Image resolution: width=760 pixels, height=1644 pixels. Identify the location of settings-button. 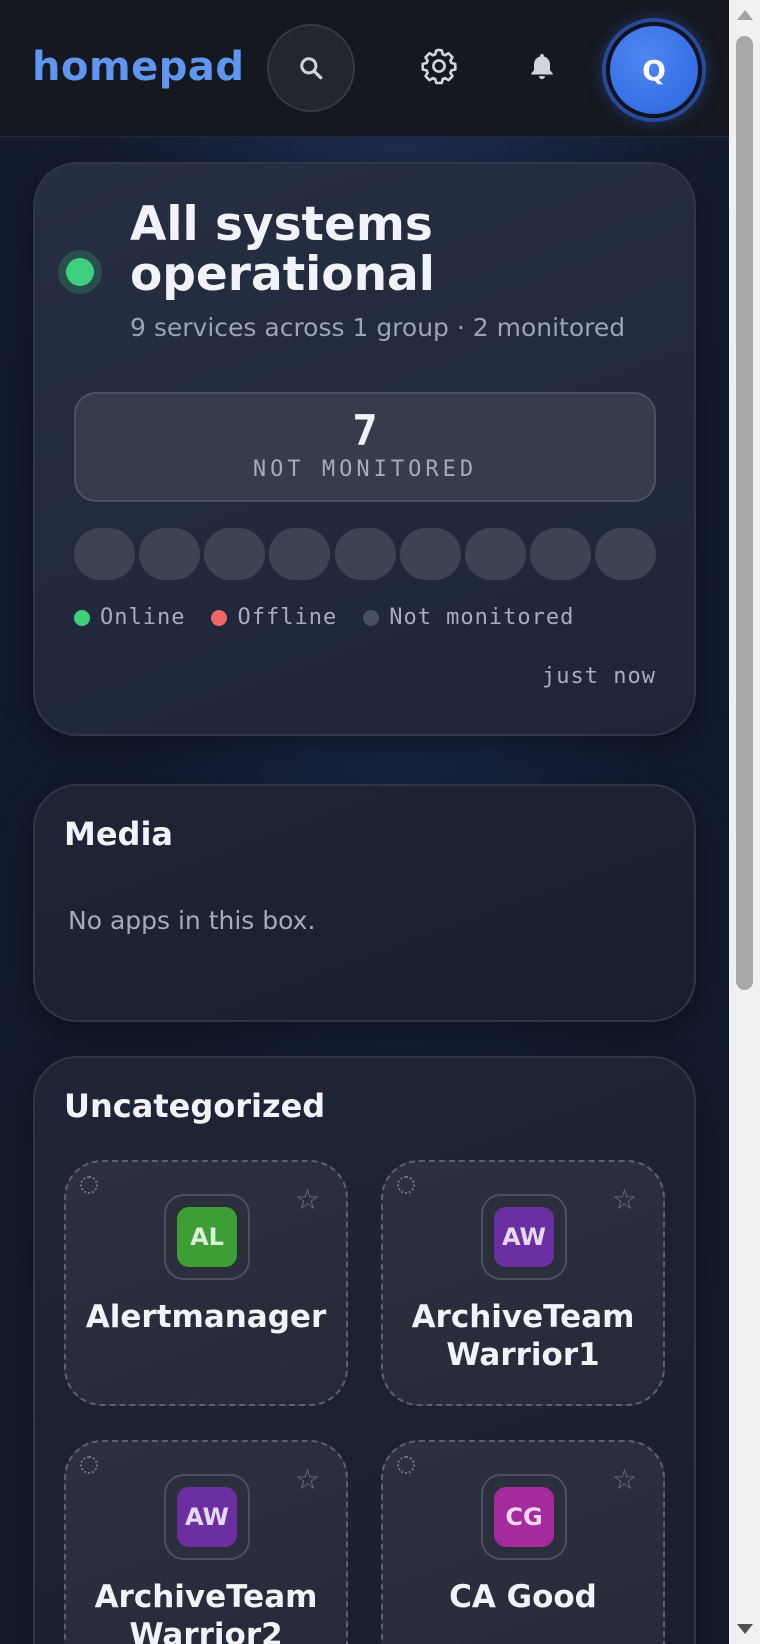
(439, 66).